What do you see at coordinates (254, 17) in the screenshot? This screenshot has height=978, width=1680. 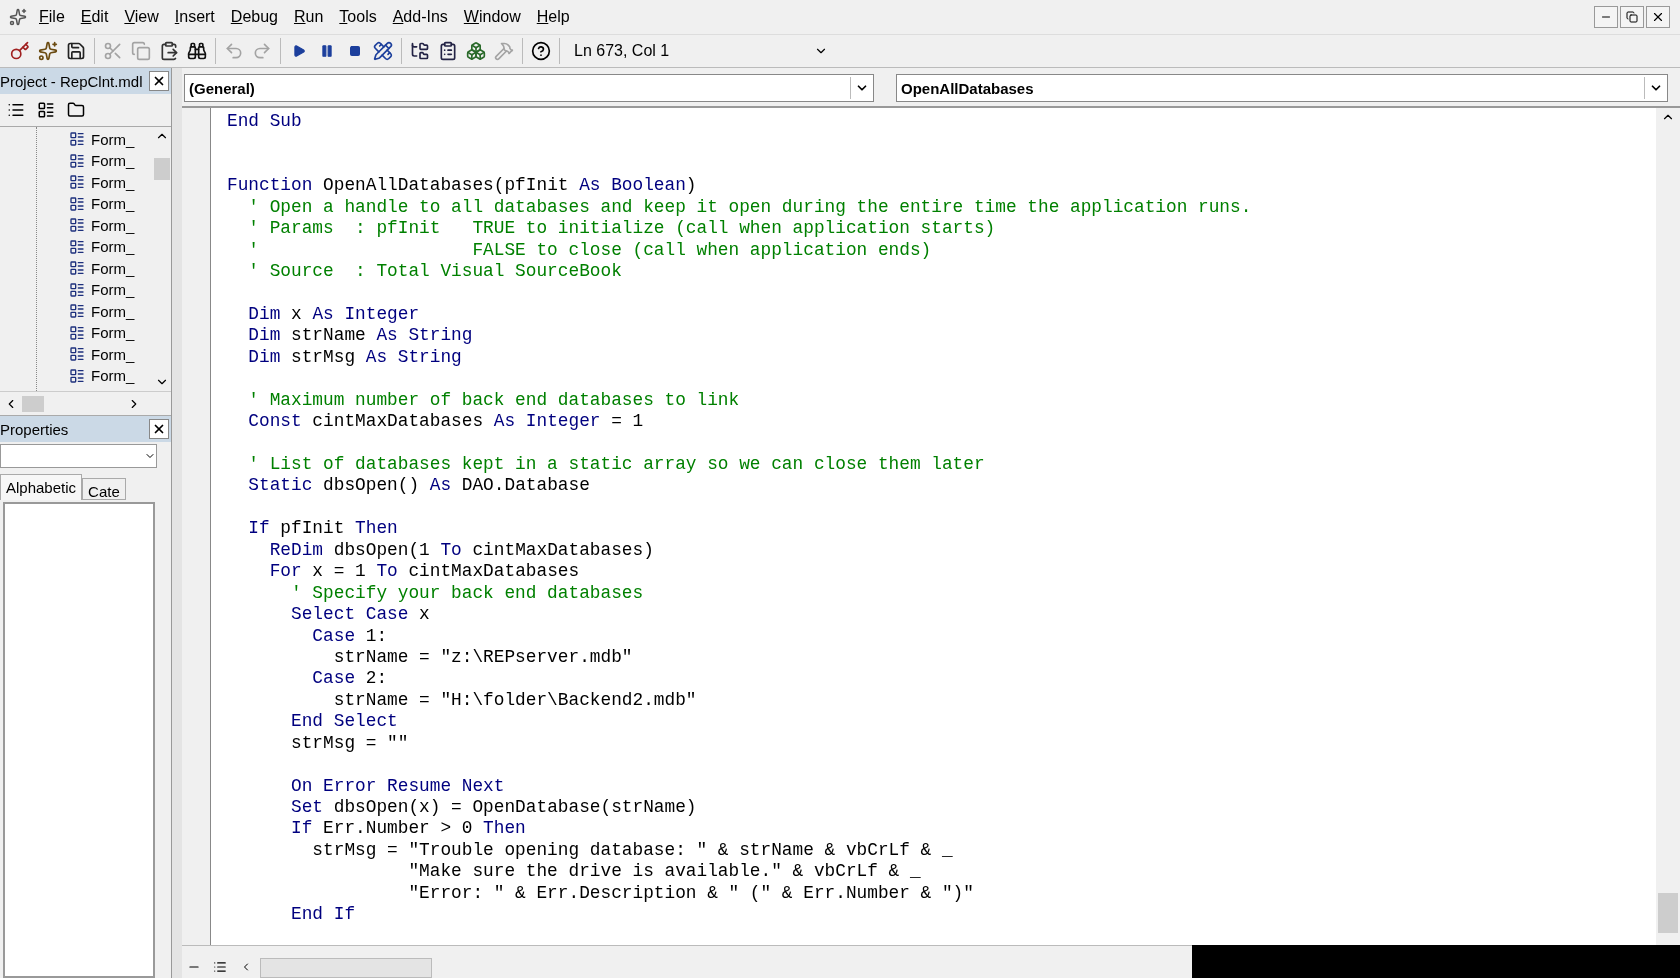 I see `menu-item: Debug` at bounding box center [254, 17].